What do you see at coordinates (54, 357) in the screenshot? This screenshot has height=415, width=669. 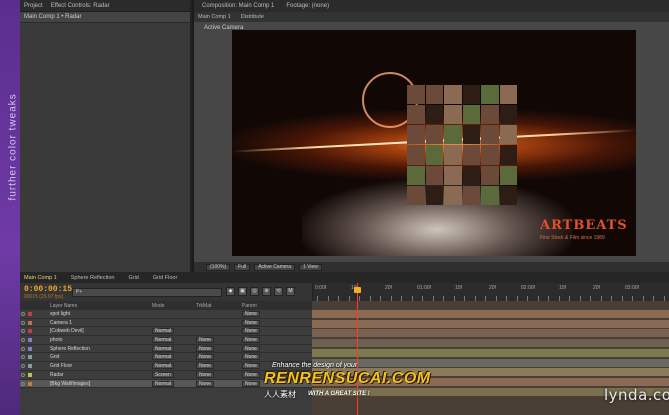 I see `layer-name: Grid` at bounding box center [54, 357].